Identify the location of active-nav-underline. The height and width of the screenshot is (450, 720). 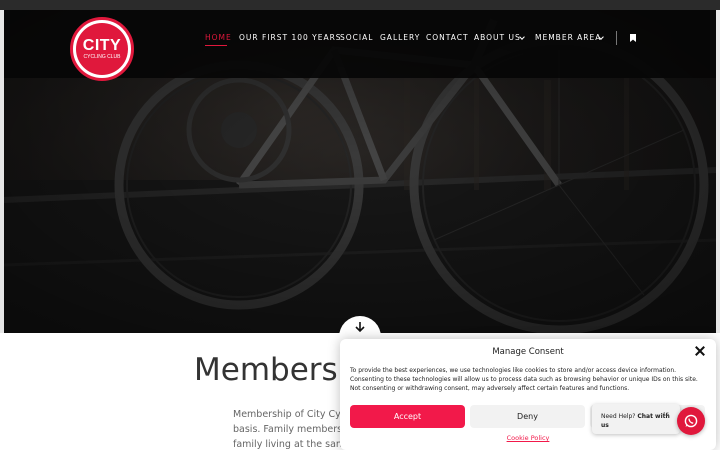
(216, 45).